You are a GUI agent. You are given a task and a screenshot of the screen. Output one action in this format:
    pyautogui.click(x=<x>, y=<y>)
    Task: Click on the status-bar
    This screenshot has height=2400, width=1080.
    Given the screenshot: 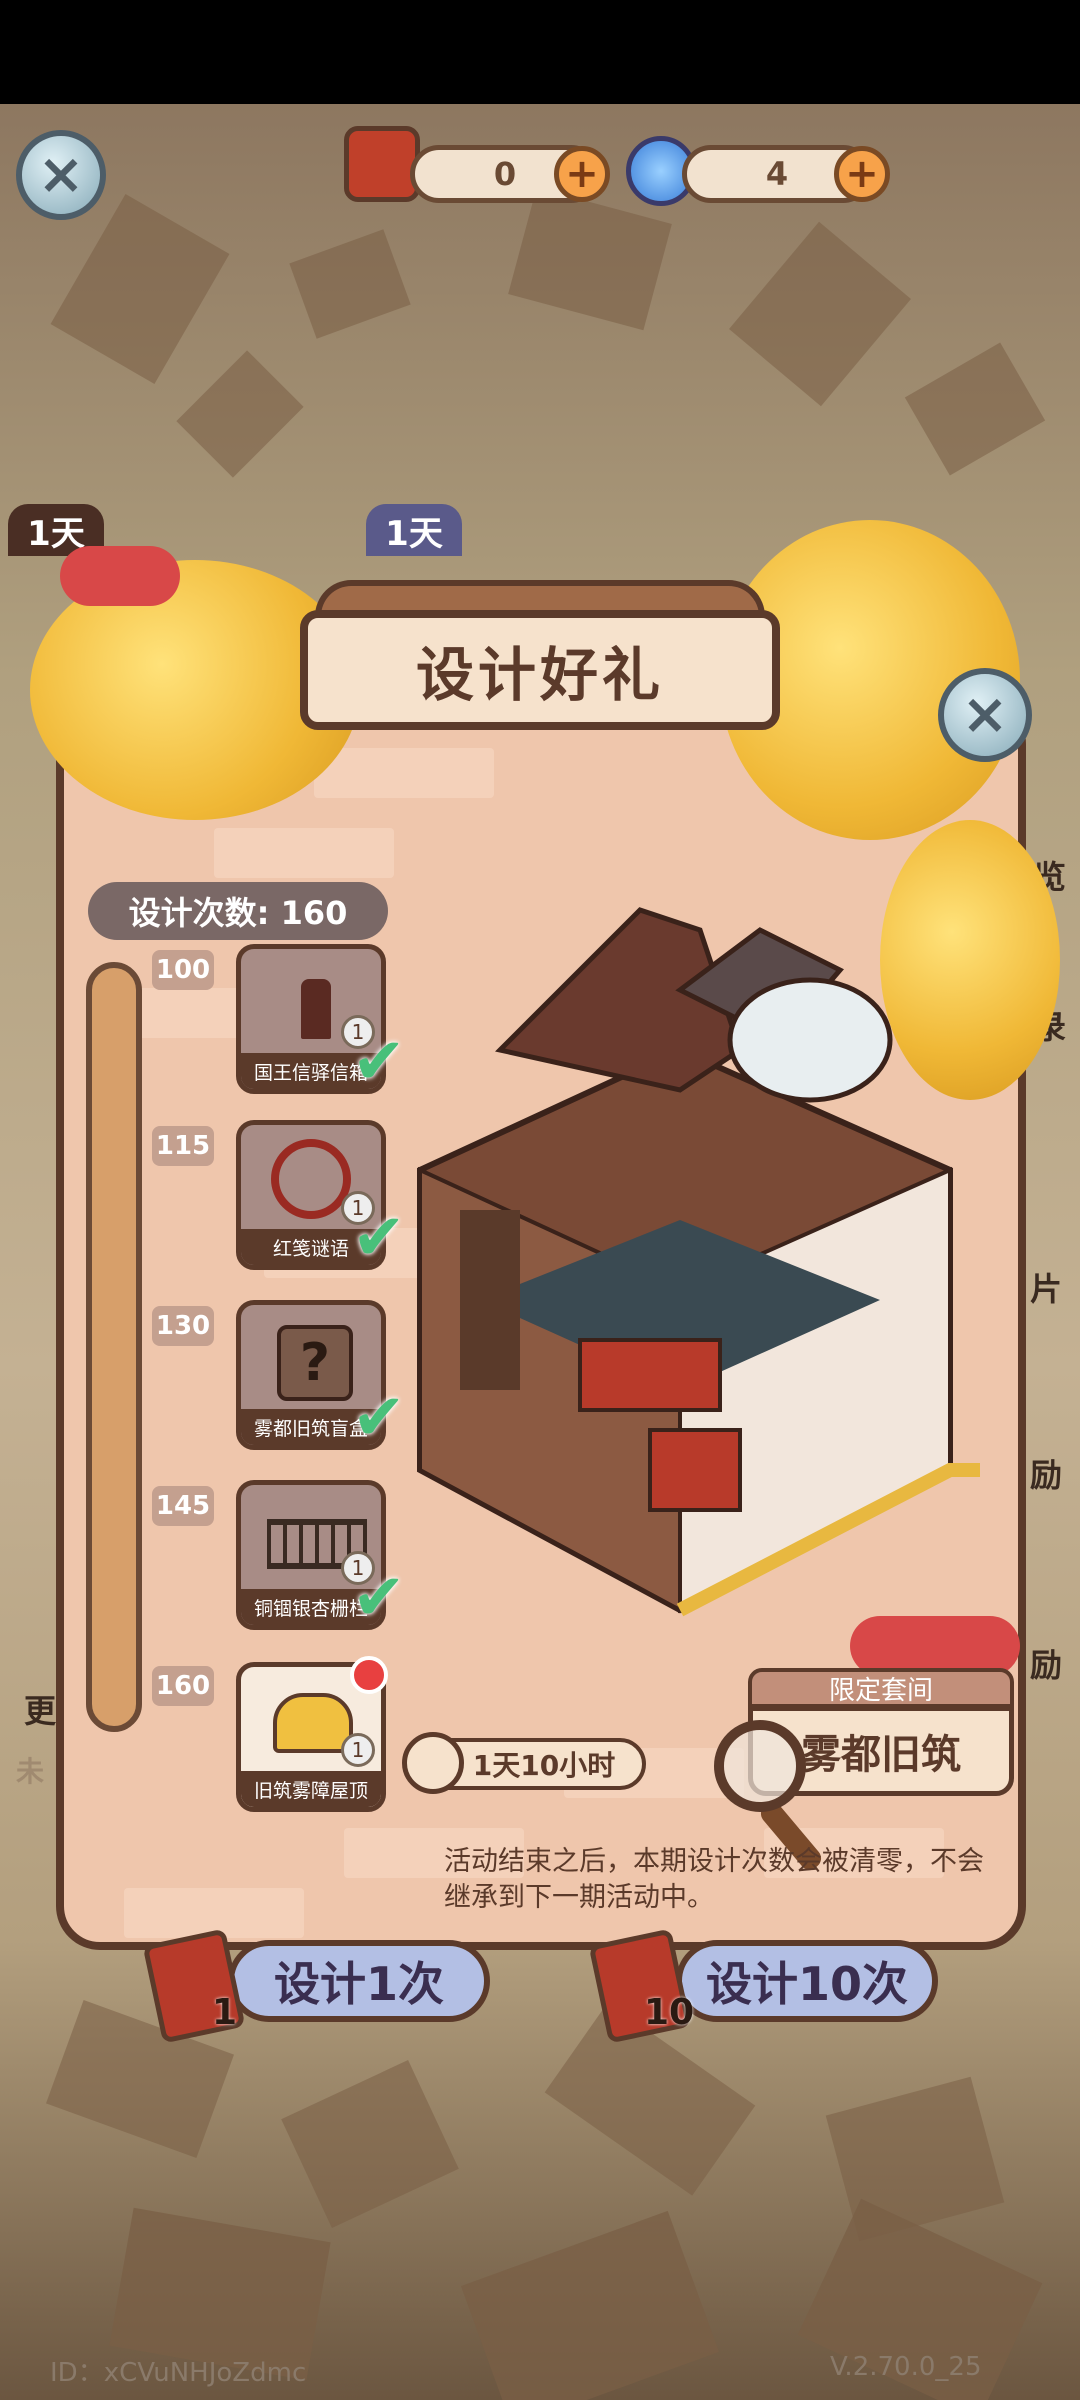 What is the action you would take?
    pyautogui.click(x=540, y=52)
    